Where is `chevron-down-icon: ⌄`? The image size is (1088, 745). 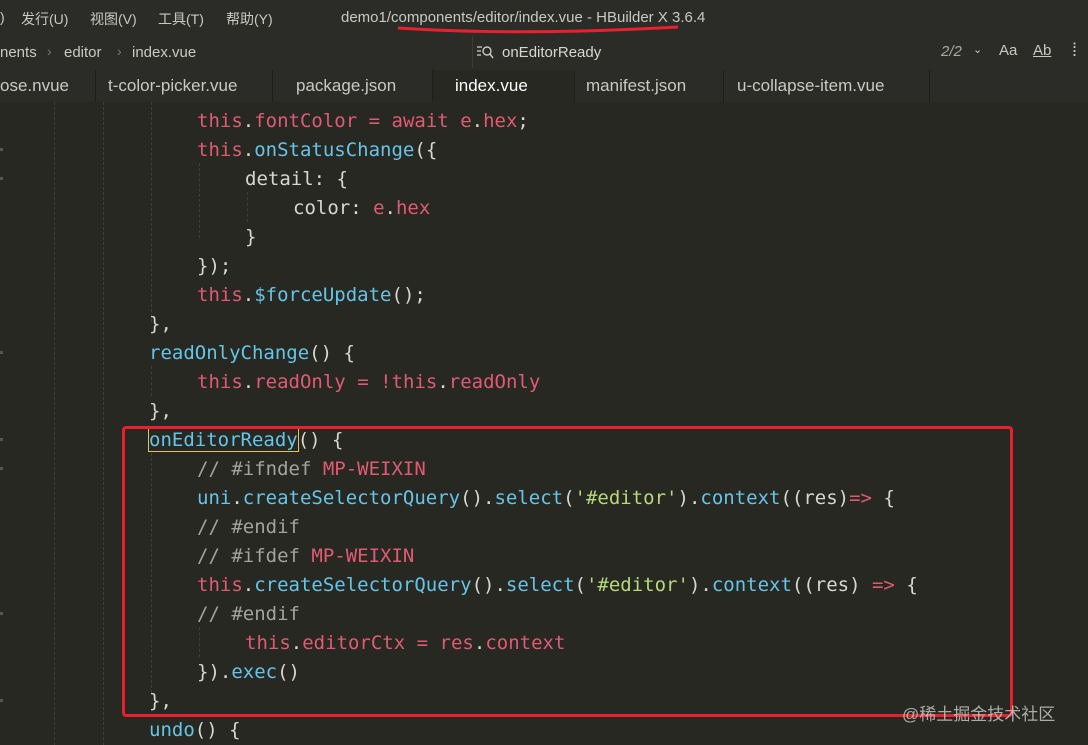 chevron-down-icon: ⌄ is located at coordinates (977, 49).